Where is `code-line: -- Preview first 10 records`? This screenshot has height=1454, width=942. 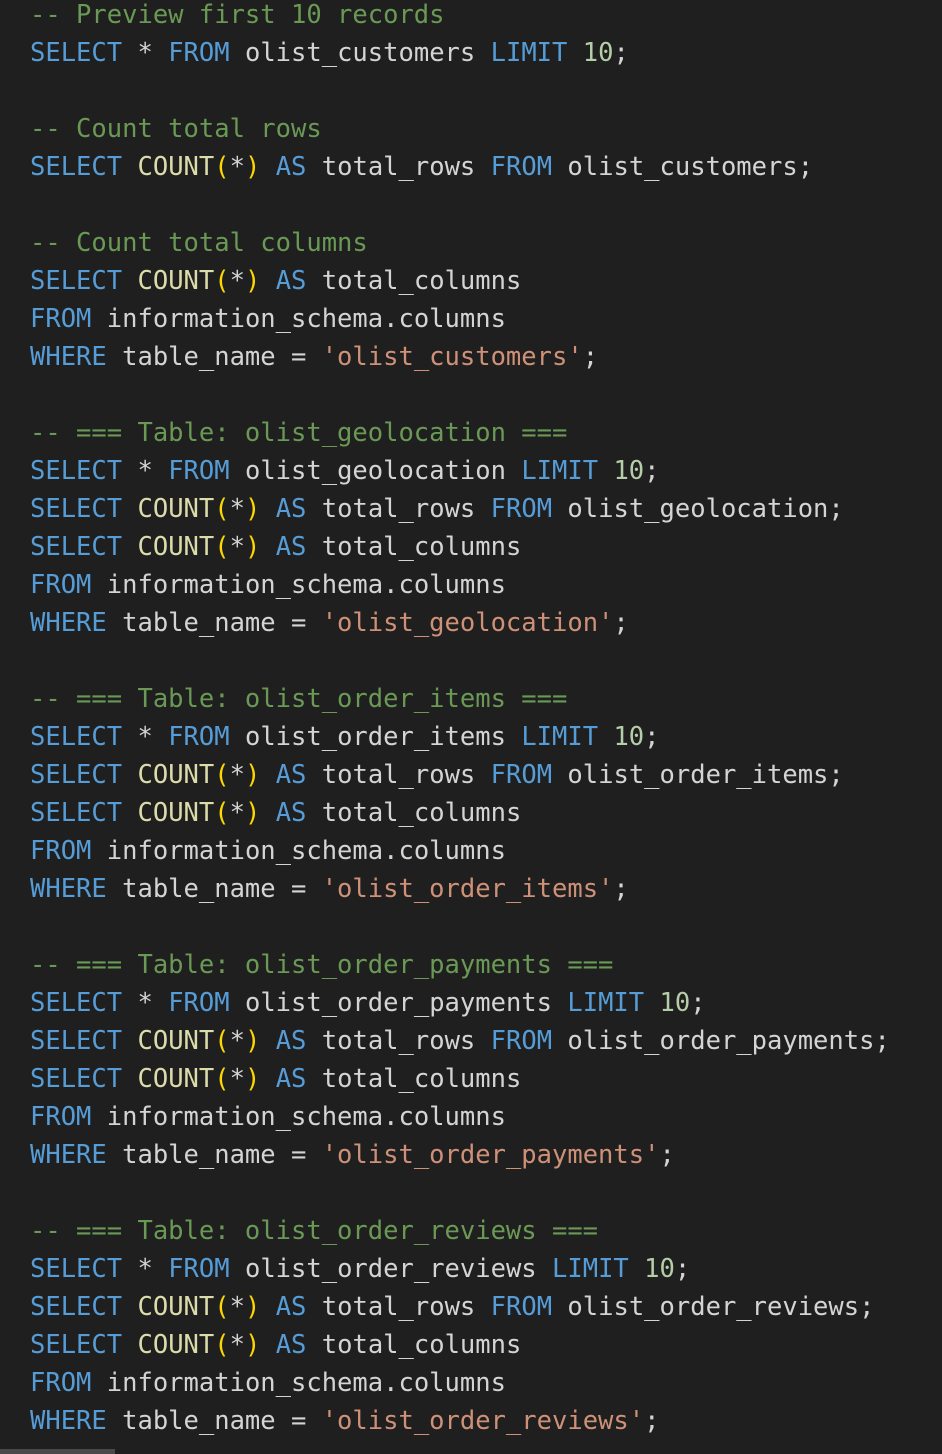 code-line: -- Preview first 10 records is located at coordinates (460, 17).